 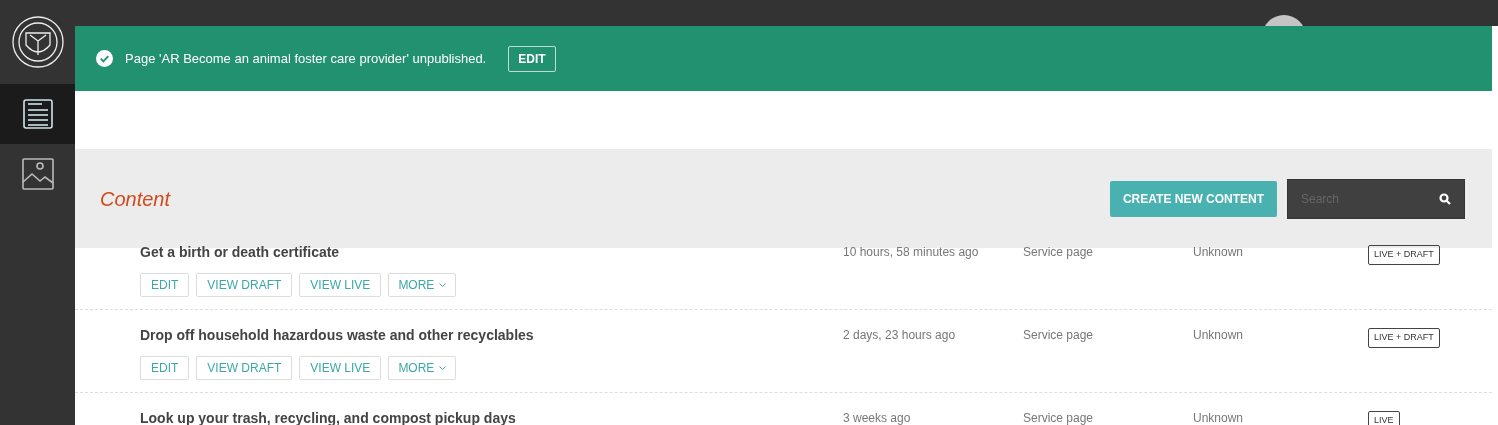 I want to click on updated-time: 10 hours, 58 minutes ago, so click(x=911, y=252).